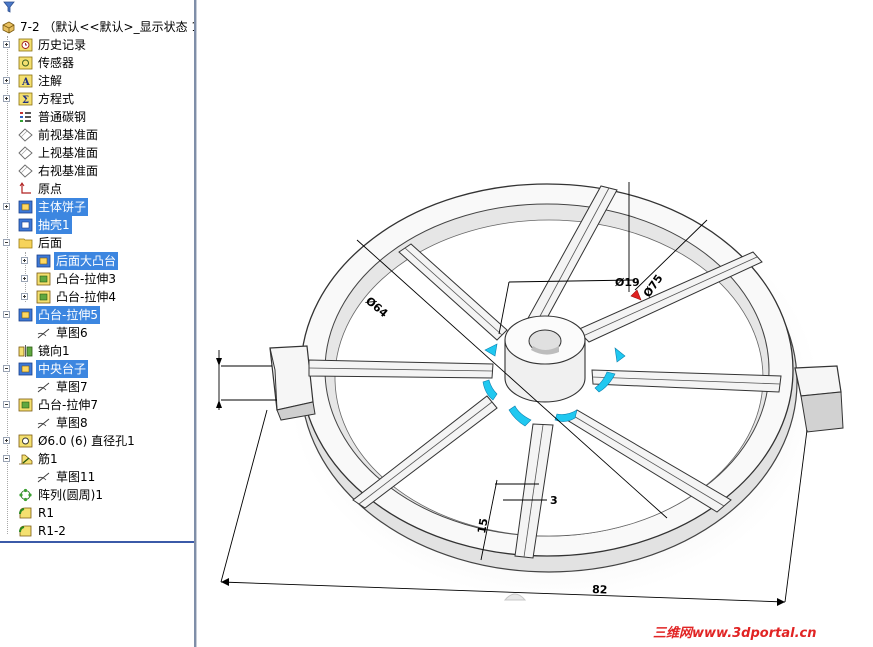  Describe the element at coordinates (25, 63) in the screenshot. I see `sensor-icon` at that location.